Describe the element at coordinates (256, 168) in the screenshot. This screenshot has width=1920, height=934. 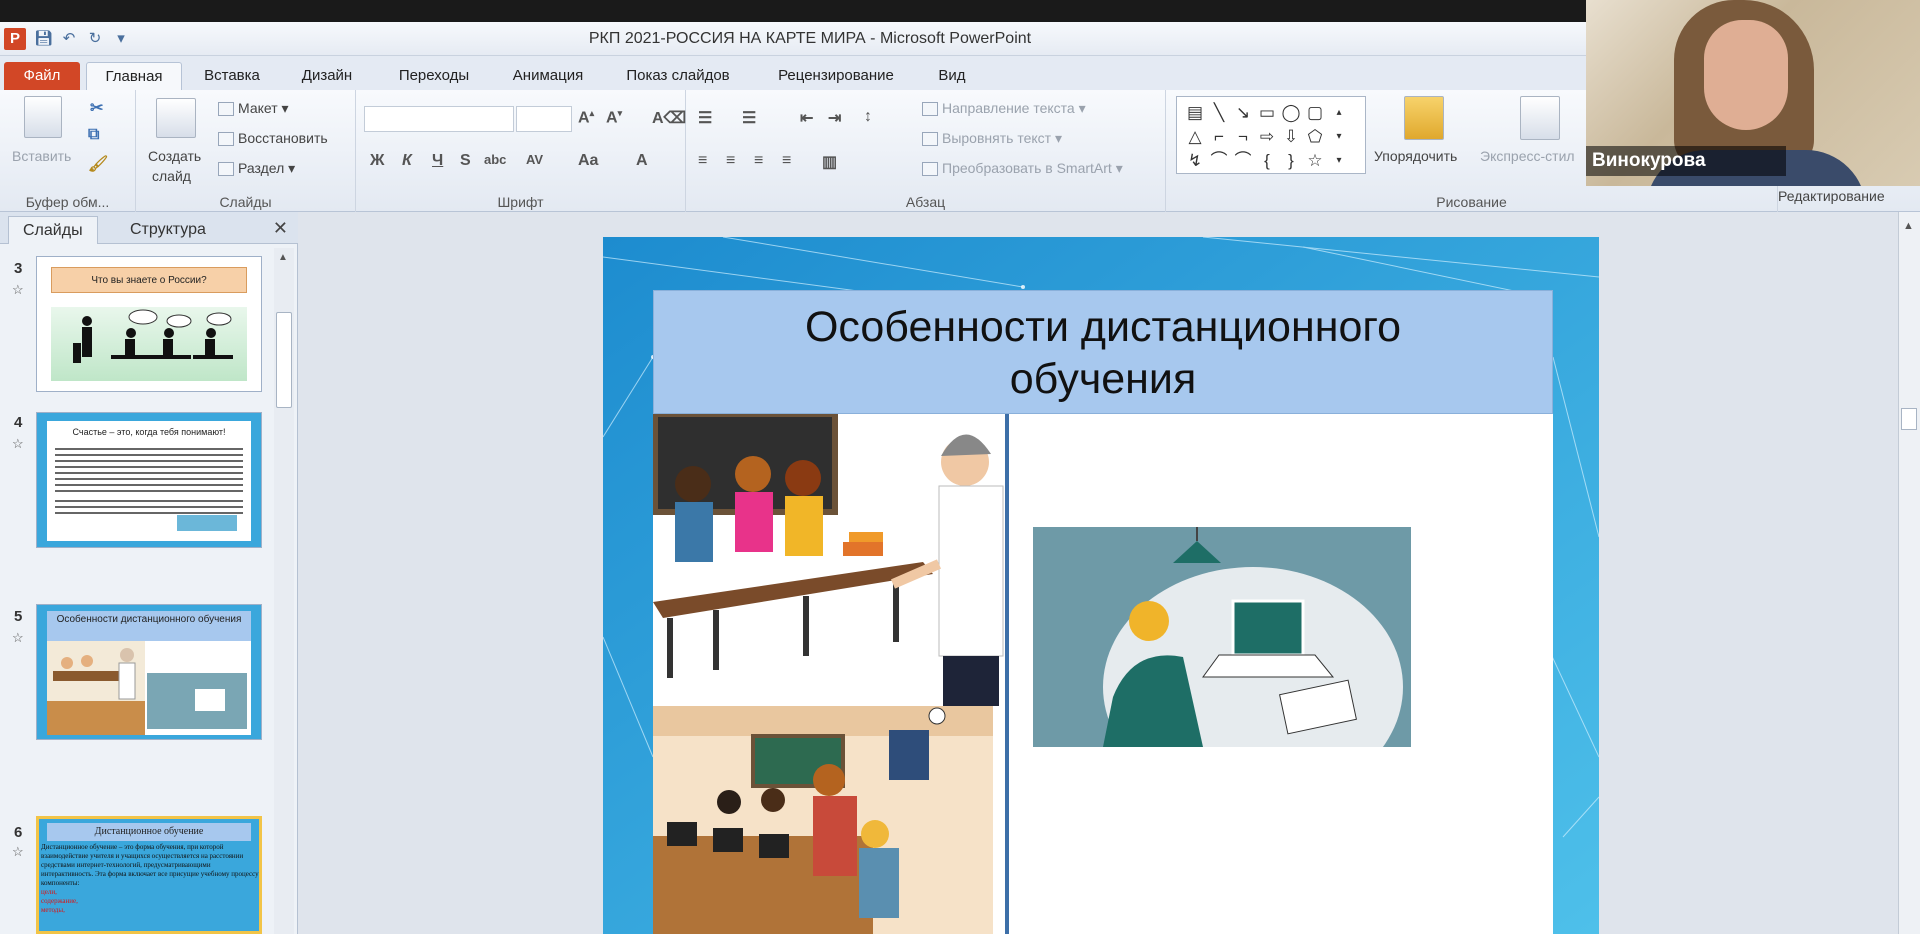
I see `section-button: Раздел ▾` at that location.